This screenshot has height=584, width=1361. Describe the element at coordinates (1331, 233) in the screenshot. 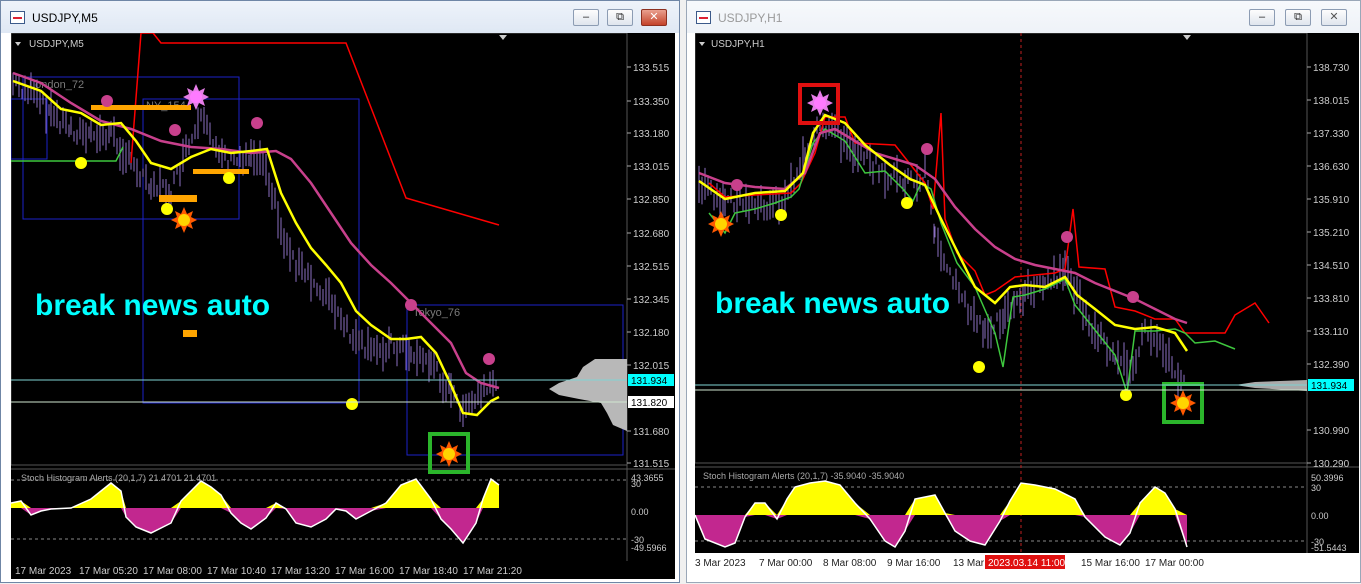

I see `price-tick-label: 135.210` at that location.